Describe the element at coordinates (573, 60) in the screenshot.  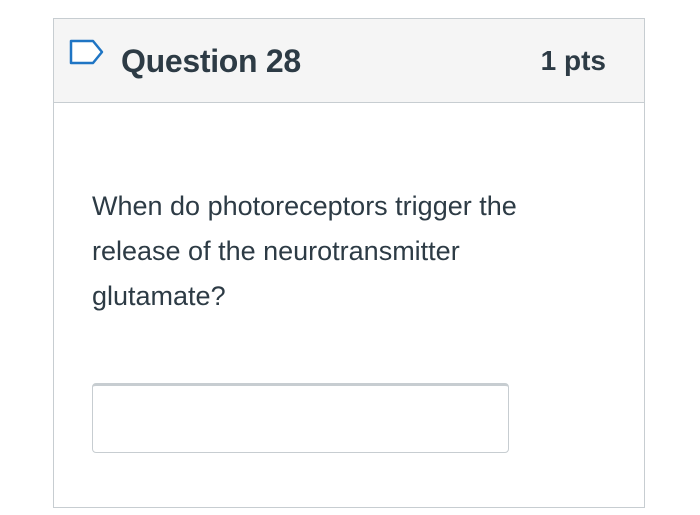
I see `question-points: 1 pts` at that location.